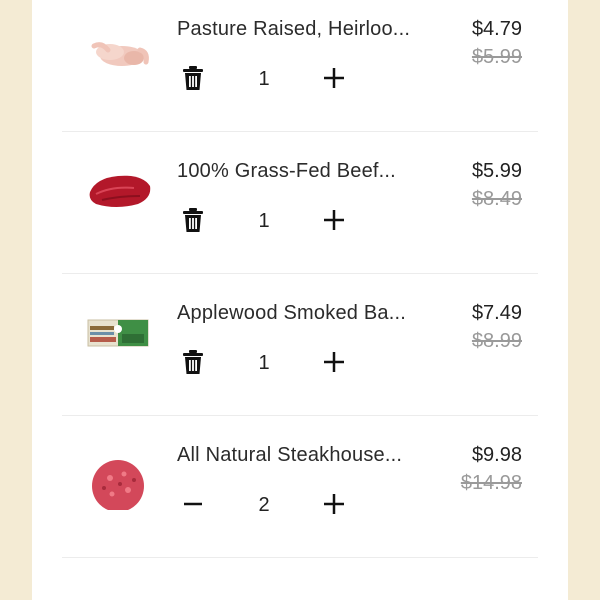 The image size is (600, 600). Describe the element at coordinates (496, 455) in the screenshot. I see `product-price: $9.98` at that location.